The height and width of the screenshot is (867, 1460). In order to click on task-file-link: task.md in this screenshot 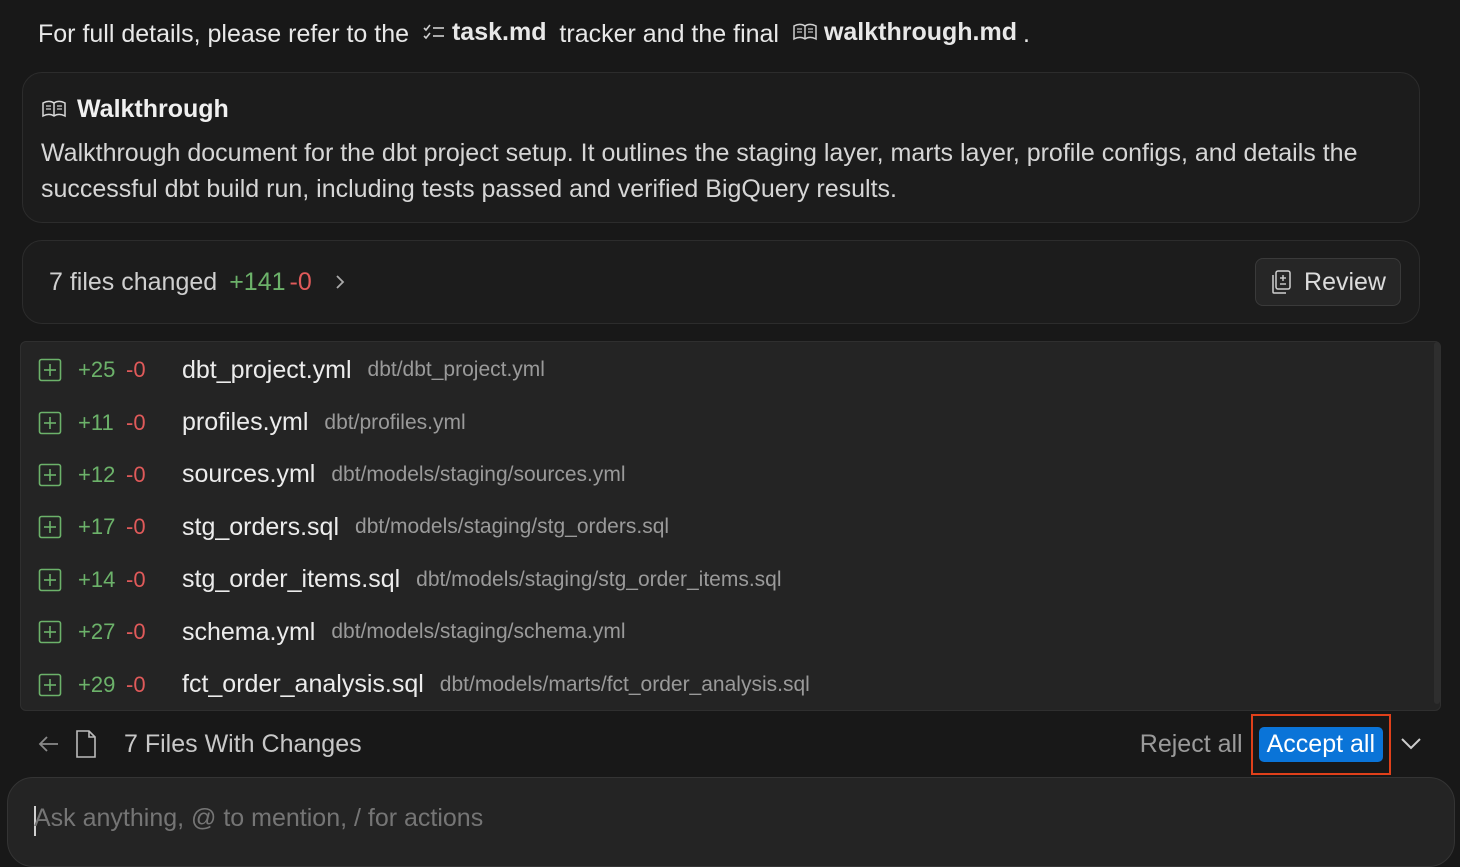, I will do `click(484, 32)`.